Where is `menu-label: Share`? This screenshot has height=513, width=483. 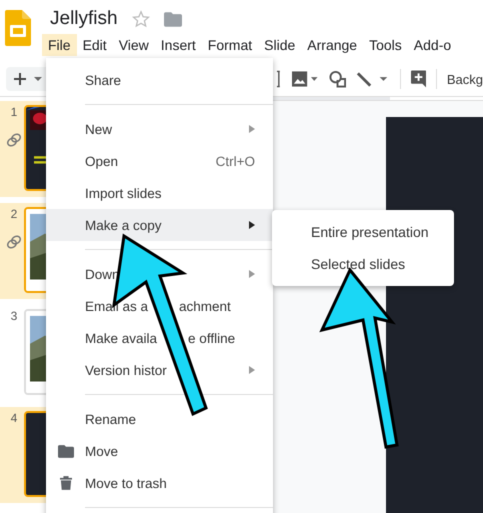 menu-label: Share is located at coordinates (103, 80).